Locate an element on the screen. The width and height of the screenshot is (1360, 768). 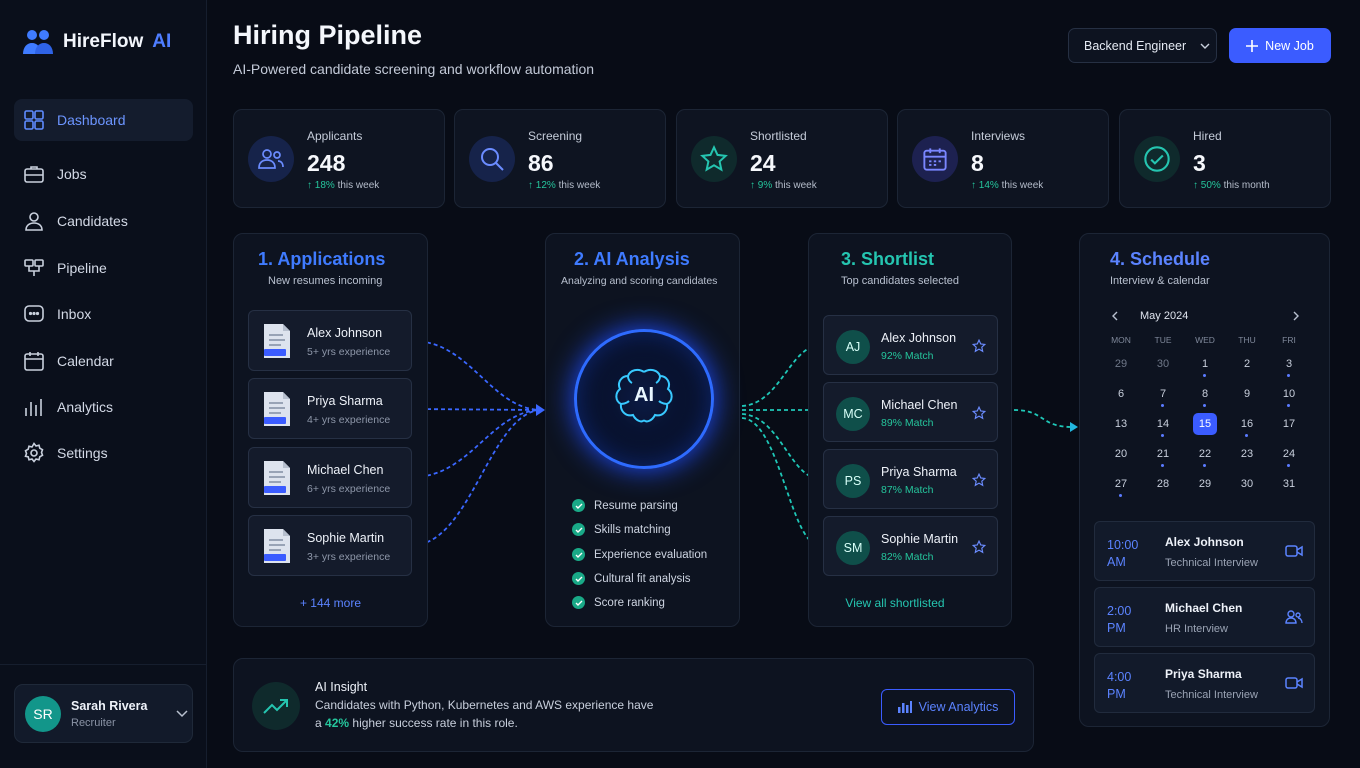
event-name: Michael Chen is located at coordinates (1204, 608).